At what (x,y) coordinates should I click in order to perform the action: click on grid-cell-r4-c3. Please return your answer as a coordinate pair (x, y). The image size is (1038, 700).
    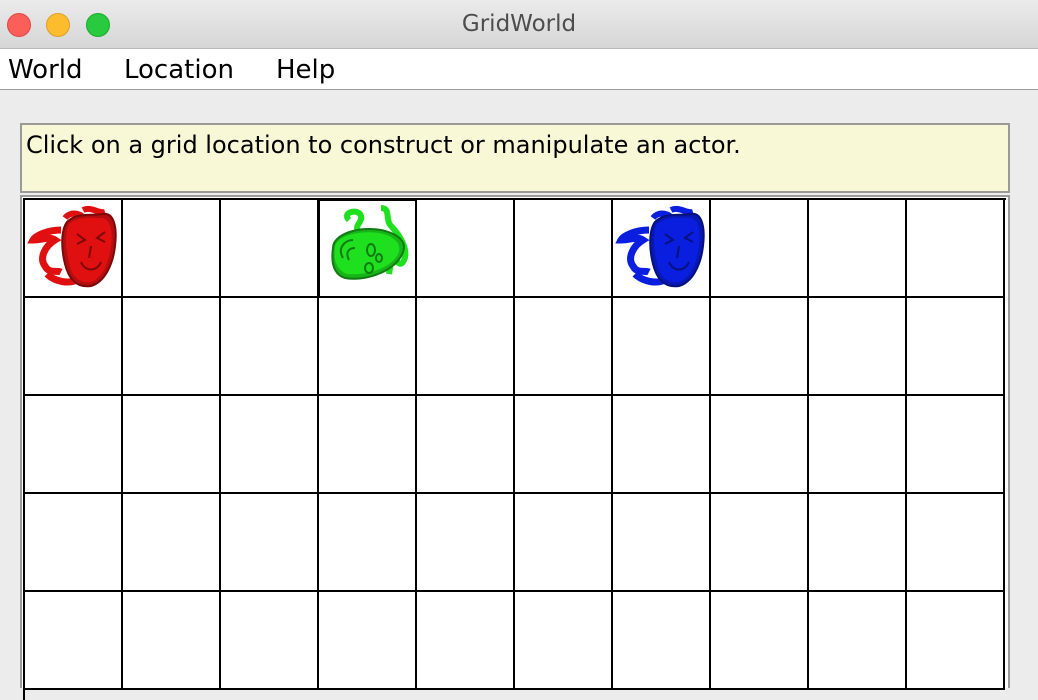
    Looking at the image, I should click on (368, 641).